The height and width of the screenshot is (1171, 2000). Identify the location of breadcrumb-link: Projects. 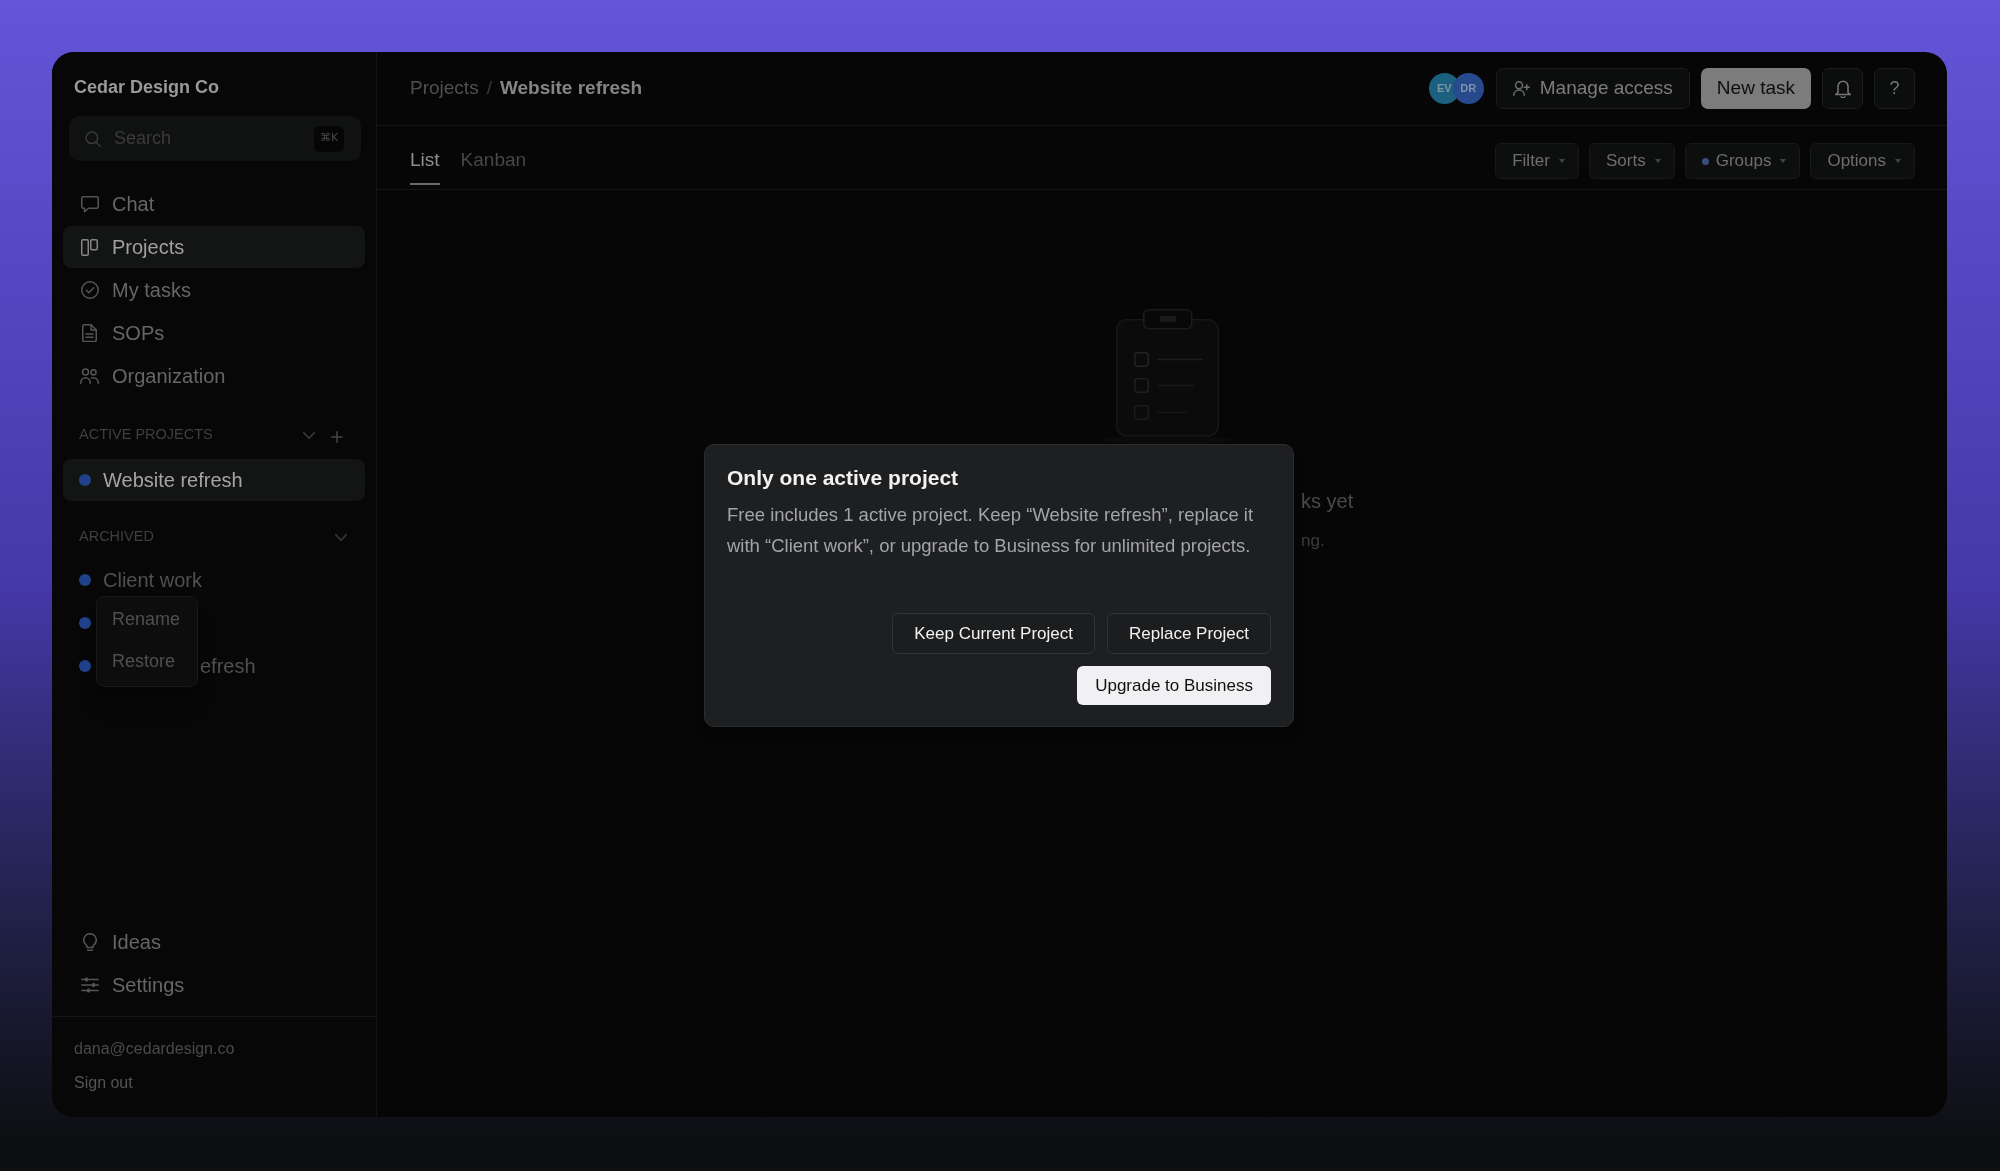
(444, 88).